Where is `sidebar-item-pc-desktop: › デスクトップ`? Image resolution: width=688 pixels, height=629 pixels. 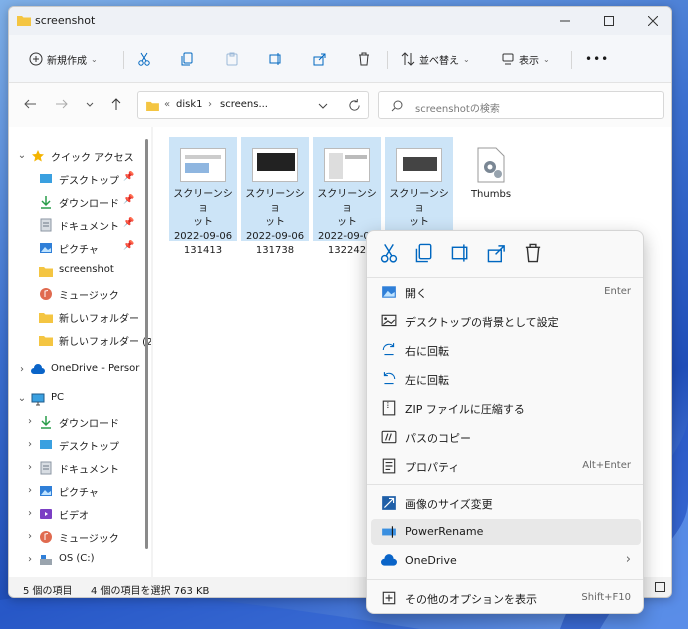 sidebar-item-pc-desktop: › デスクトップ is located at coordinates (80, 445).